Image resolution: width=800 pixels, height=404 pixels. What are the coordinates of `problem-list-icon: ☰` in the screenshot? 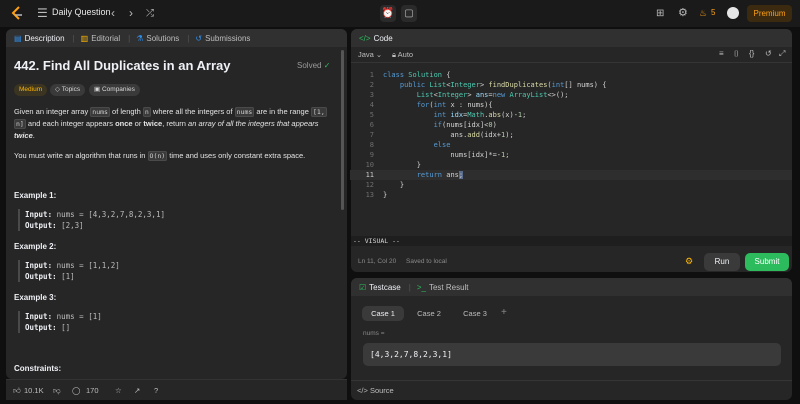 It's located at (42, 13).